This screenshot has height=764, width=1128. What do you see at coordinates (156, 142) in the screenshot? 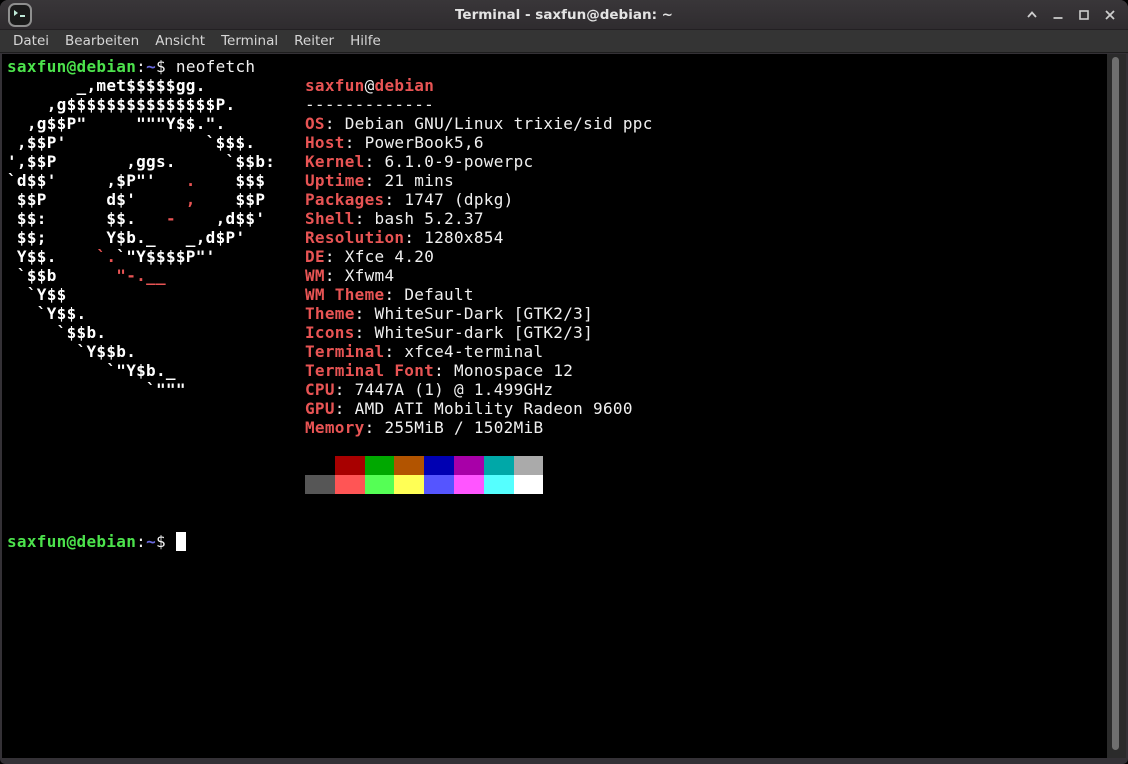
I see `terminal-text: ,$$P' `$$$.` at bounding box center [156, 142].